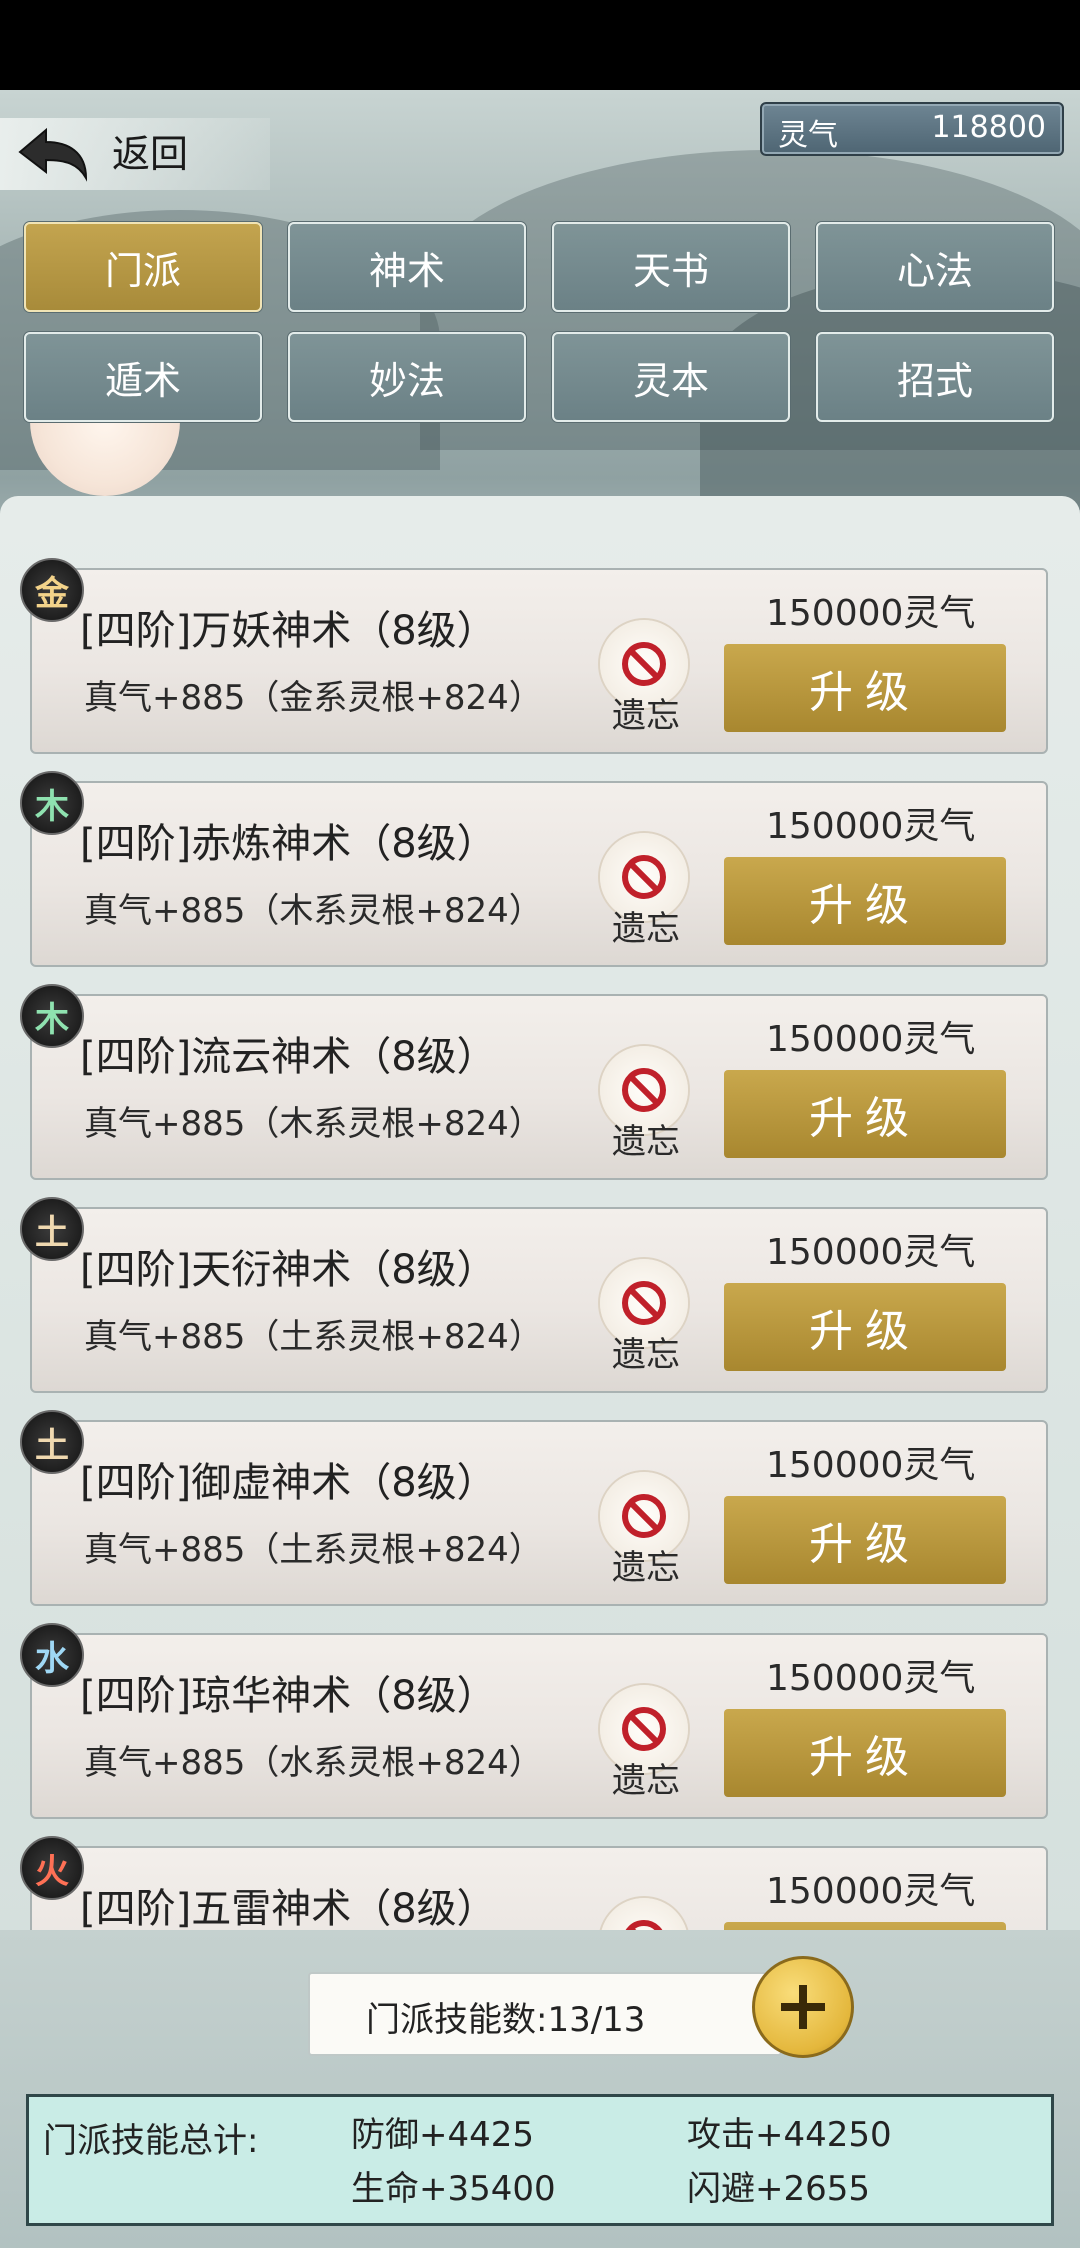  I want to click on back-arrow-icon, so click(53, 156).